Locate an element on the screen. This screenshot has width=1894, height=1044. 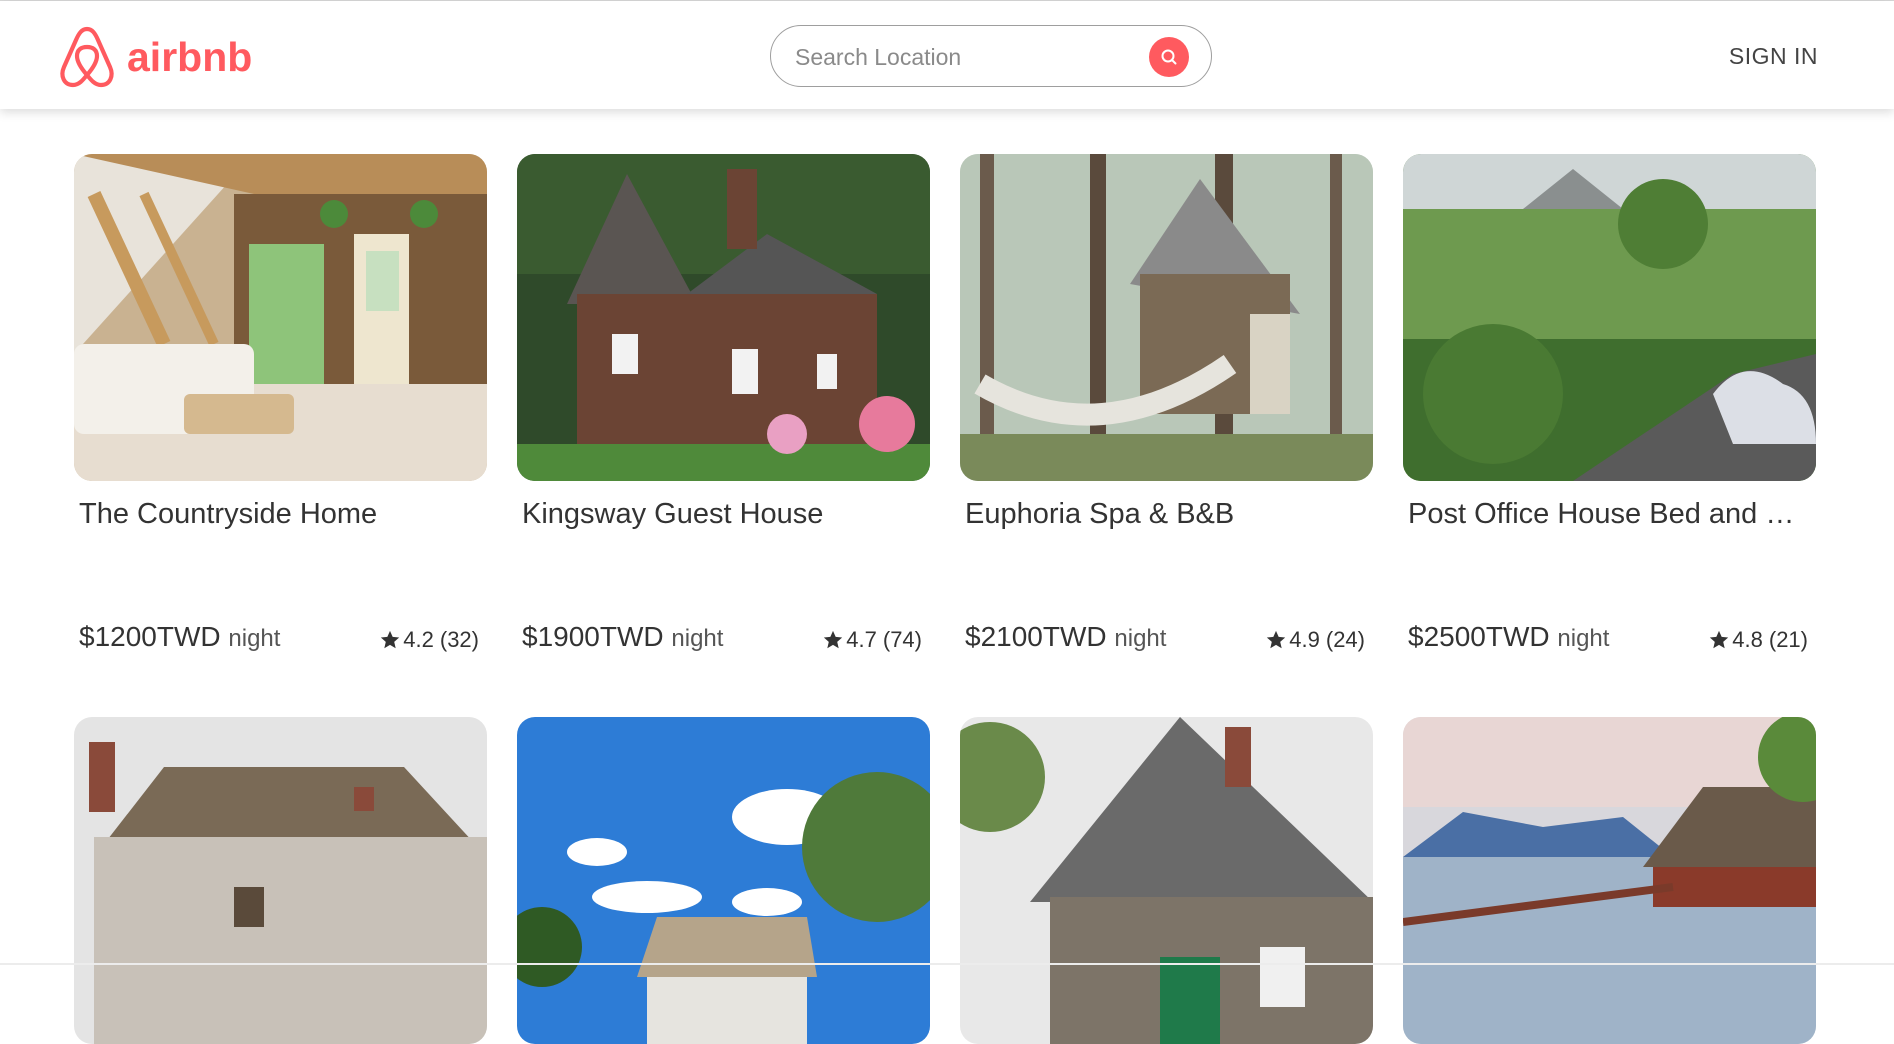
listing-meta: $1200TWD night 4.2 (32) is located at coordinates (279, 639).